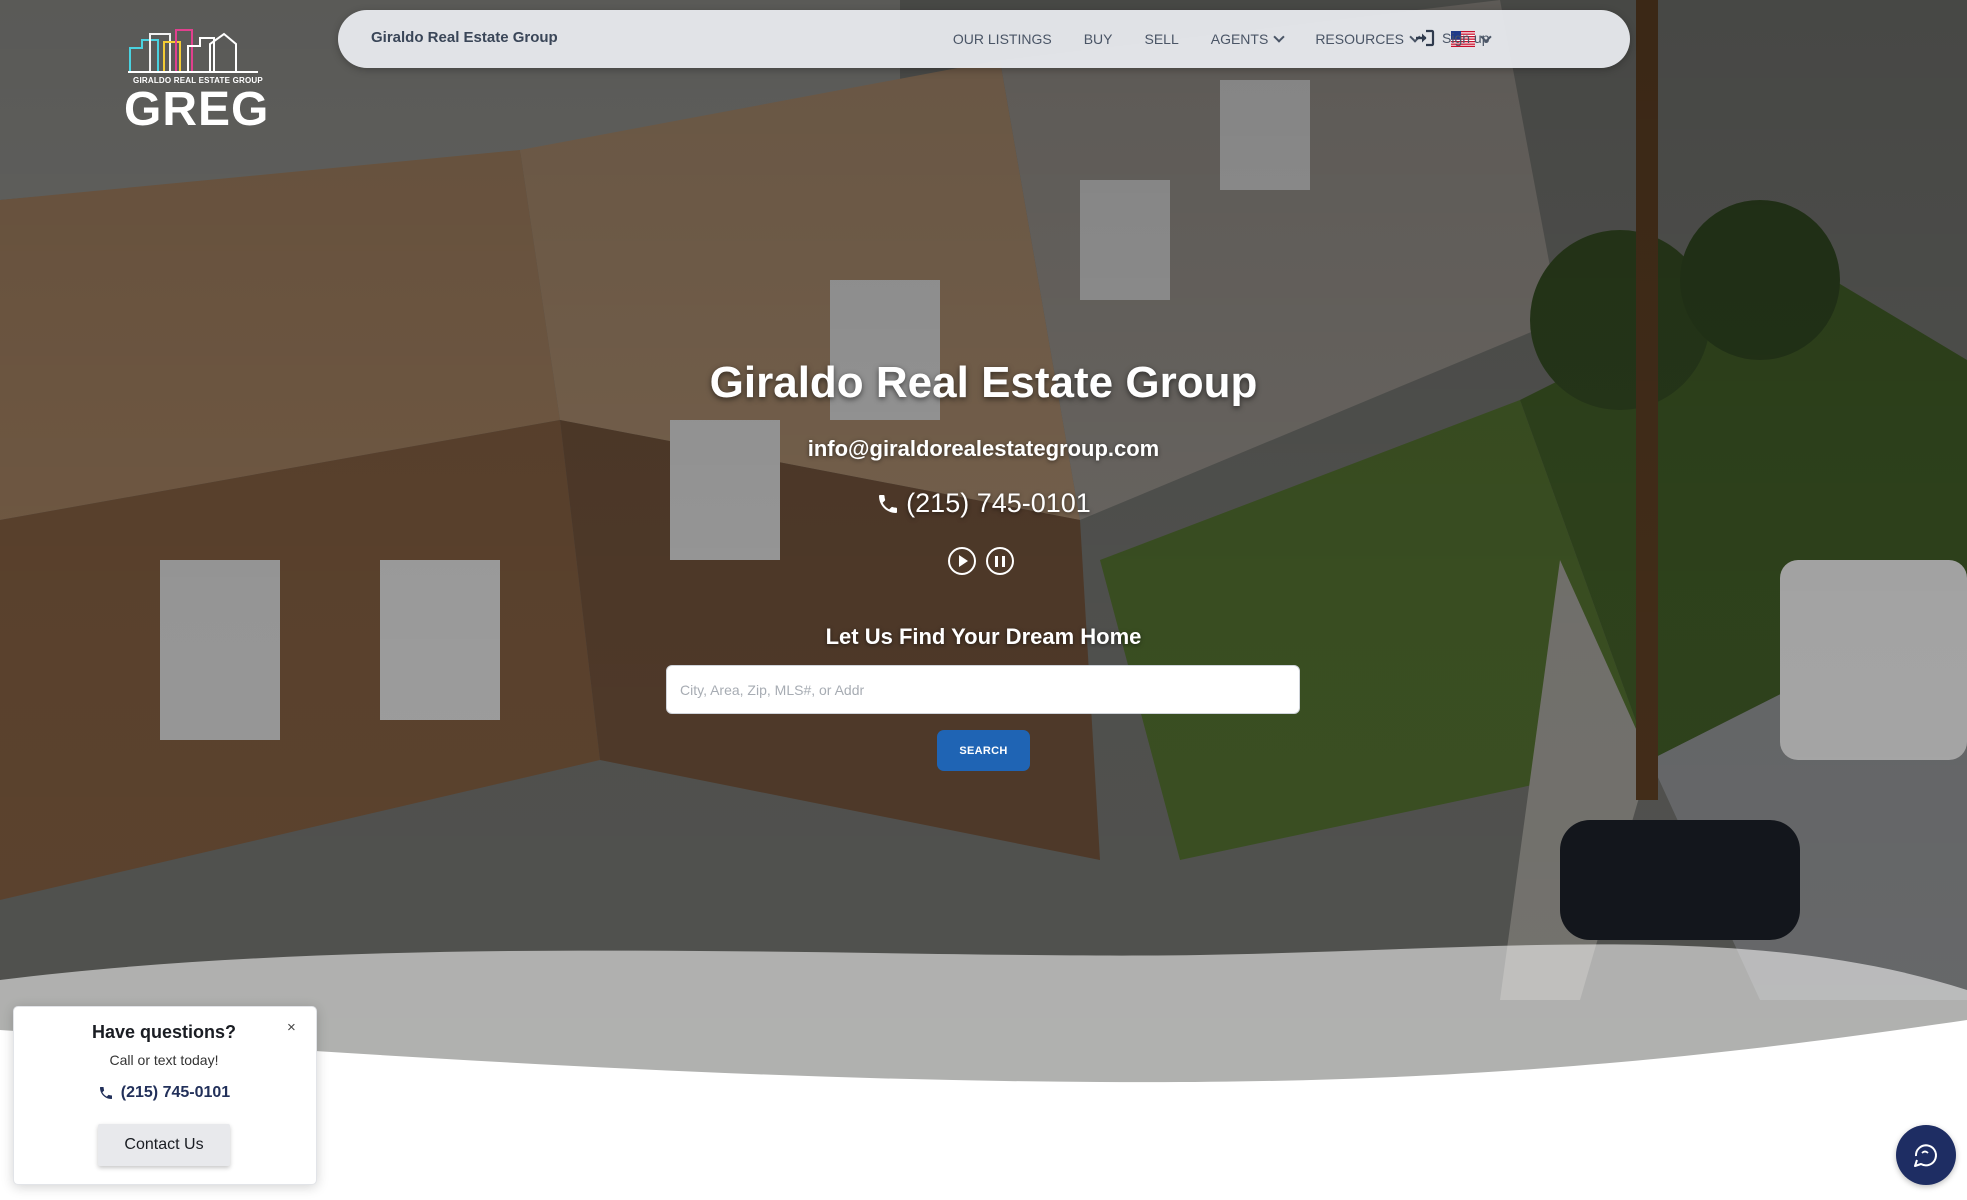 Image resolution: width=1967 pixels, height=1200 pixels. Describe the element at coordinates (981, 561) in the screenshot. I see `video-controls` at that location.